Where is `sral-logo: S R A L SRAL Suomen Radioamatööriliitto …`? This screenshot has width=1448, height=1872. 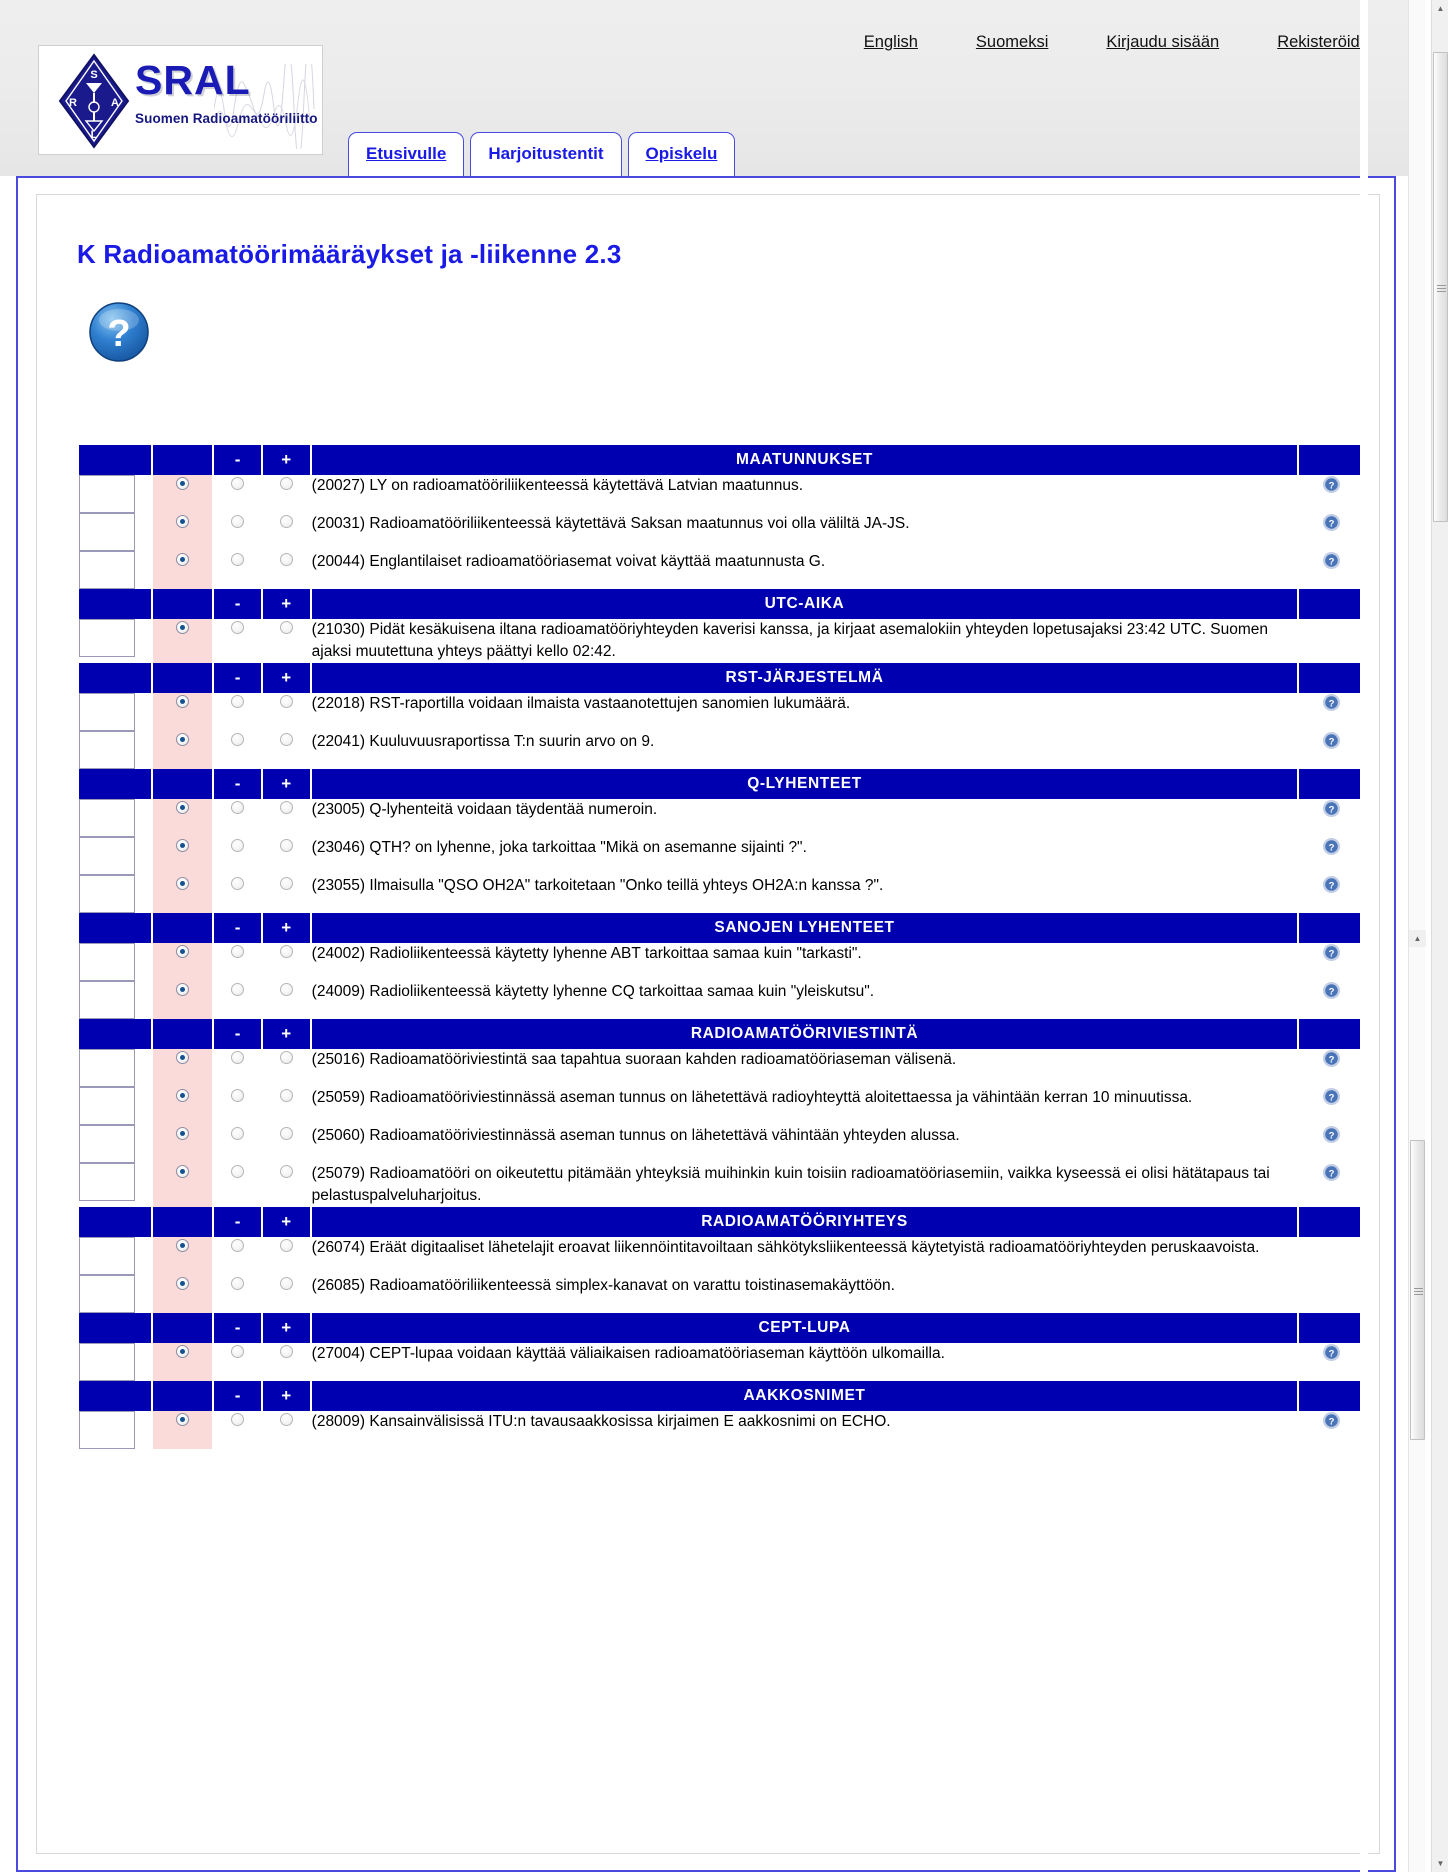
sral-logo: S R A L SRAL Suomen Radioamatööriliitto … is located at coordinates (180, 100).